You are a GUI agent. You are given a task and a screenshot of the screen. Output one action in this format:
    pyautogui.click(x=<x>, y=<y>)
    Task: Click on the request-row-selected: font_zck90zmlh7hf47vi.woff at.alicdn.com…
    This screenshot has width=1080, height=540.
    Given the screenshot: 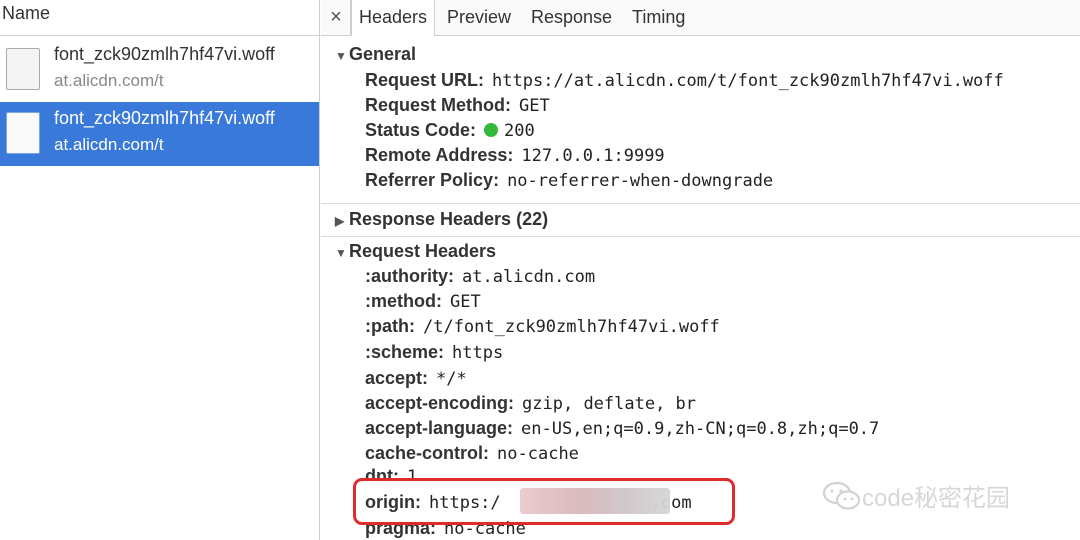 What is the action you would take?
    pyautogui.click(x=159, y=134)
    